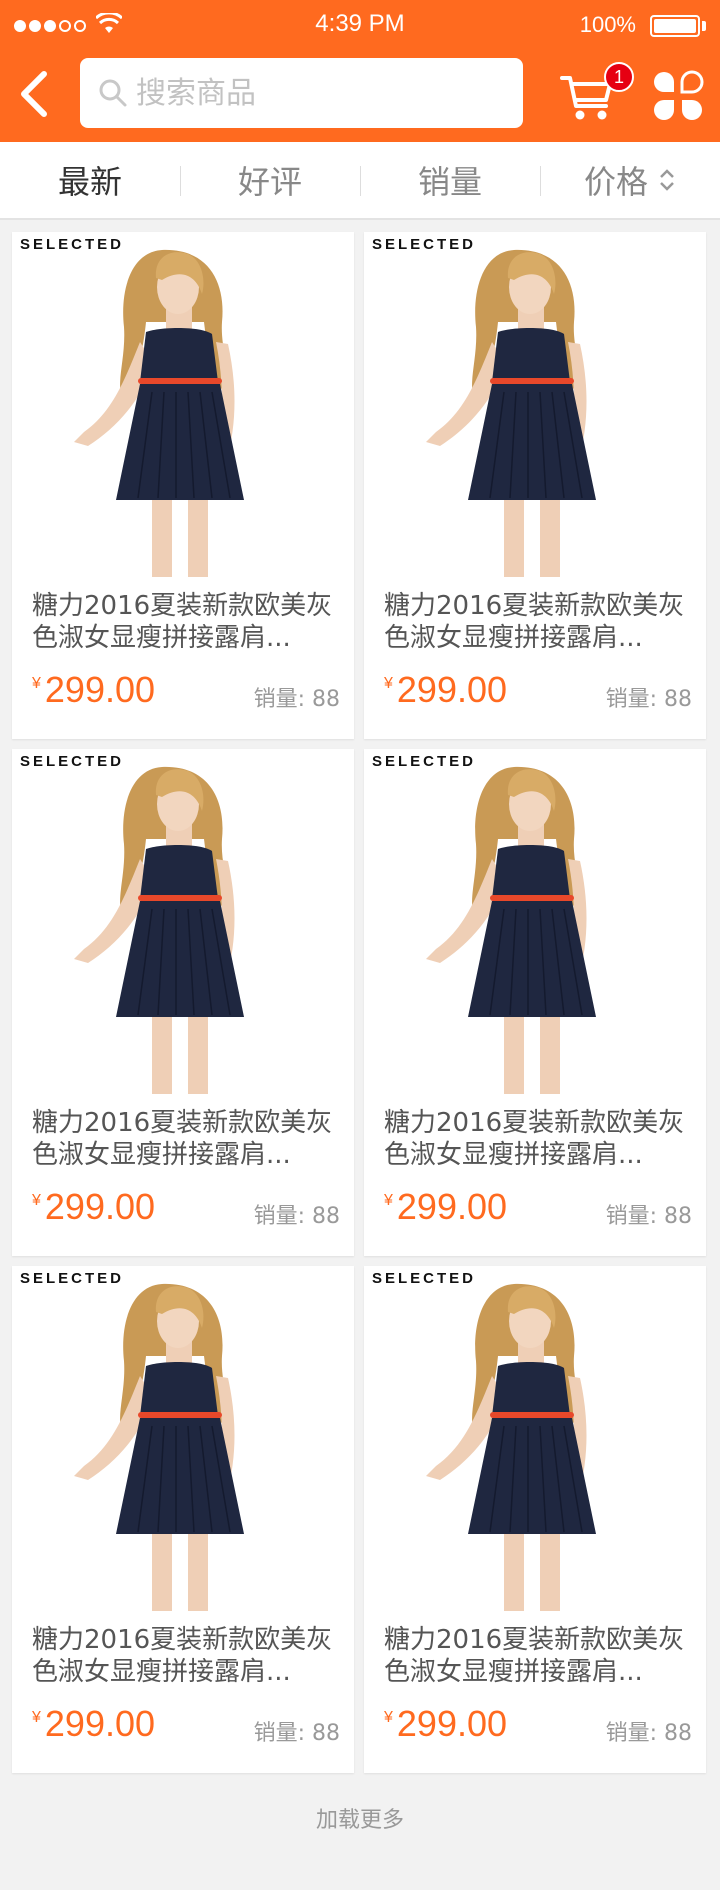 The height and width of the screenshot is (1890, 720). I want to click on tab-price: 价格, so click(630, 180).